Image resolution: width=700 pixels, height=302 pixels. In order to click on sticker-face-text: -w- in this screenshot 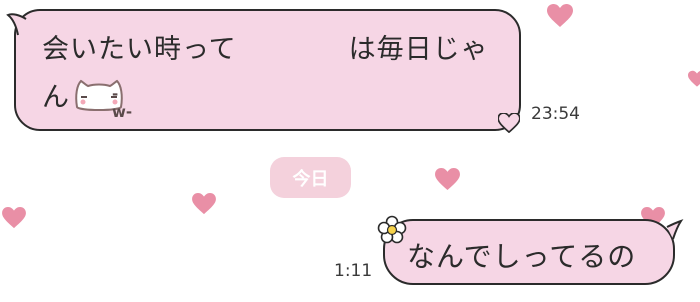, I will do `click(122, 103)`.